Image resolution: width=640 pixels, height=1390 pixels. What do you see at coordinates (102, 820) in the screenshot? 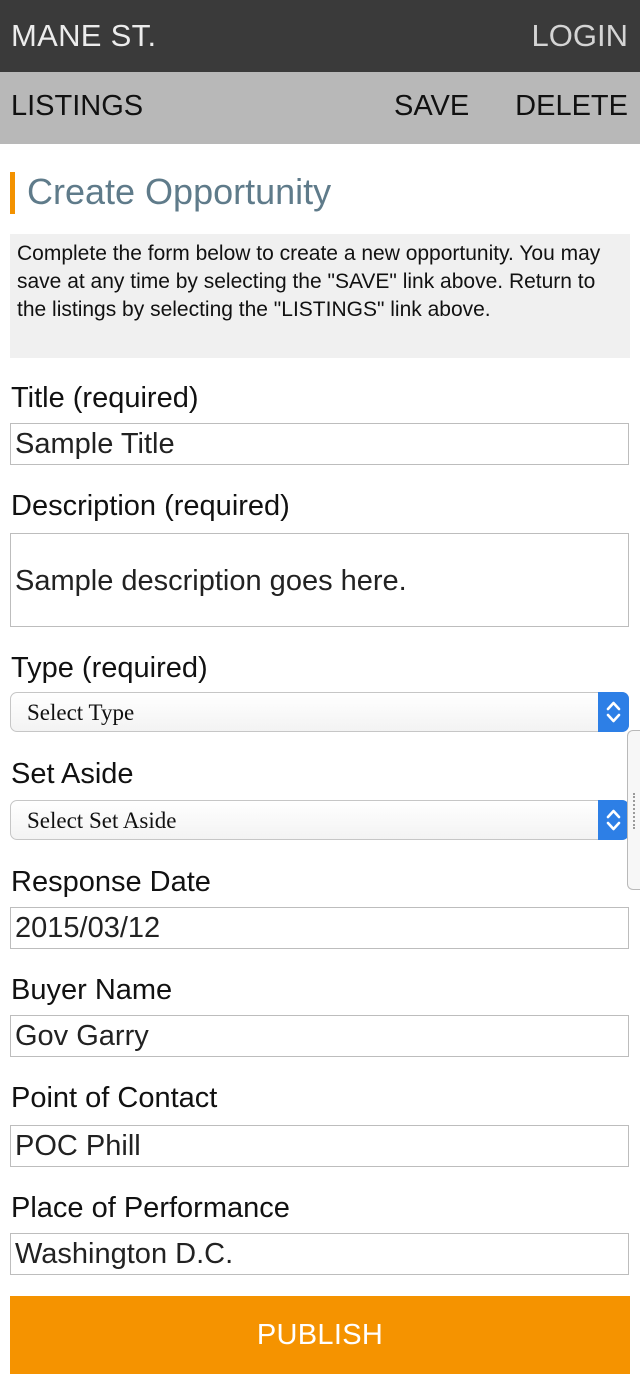
I see `set-aside-select-value: Select Set Aside` at bounding box center [102, 820].